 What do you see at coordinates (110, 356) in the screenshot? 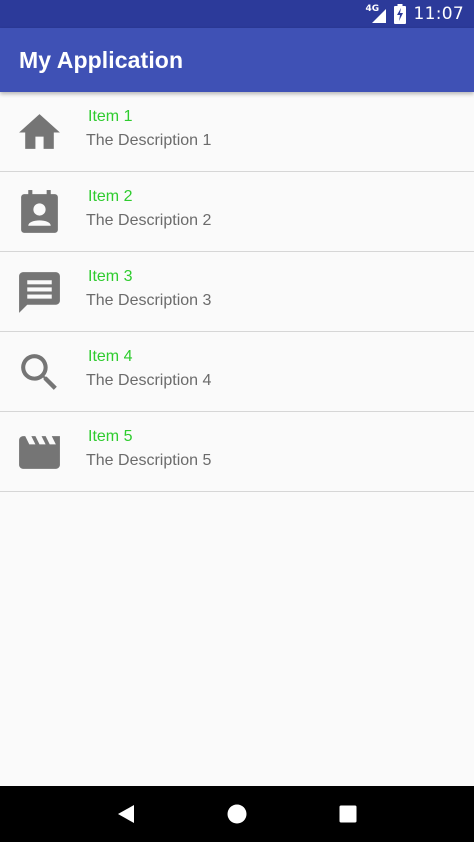
I see `item-title: Item 4` at bounding box center [110, 356].